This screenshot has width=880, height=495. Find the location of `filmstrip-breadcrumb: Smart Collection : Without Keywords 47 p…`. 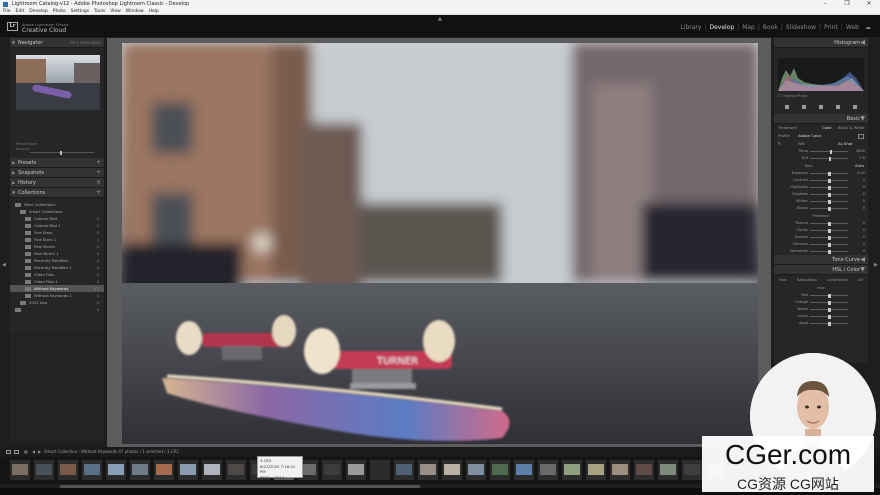

filmstrip-breadcrumb: Smart Collection : Without Keywords 47 p… is located at coordinates (111, 452).